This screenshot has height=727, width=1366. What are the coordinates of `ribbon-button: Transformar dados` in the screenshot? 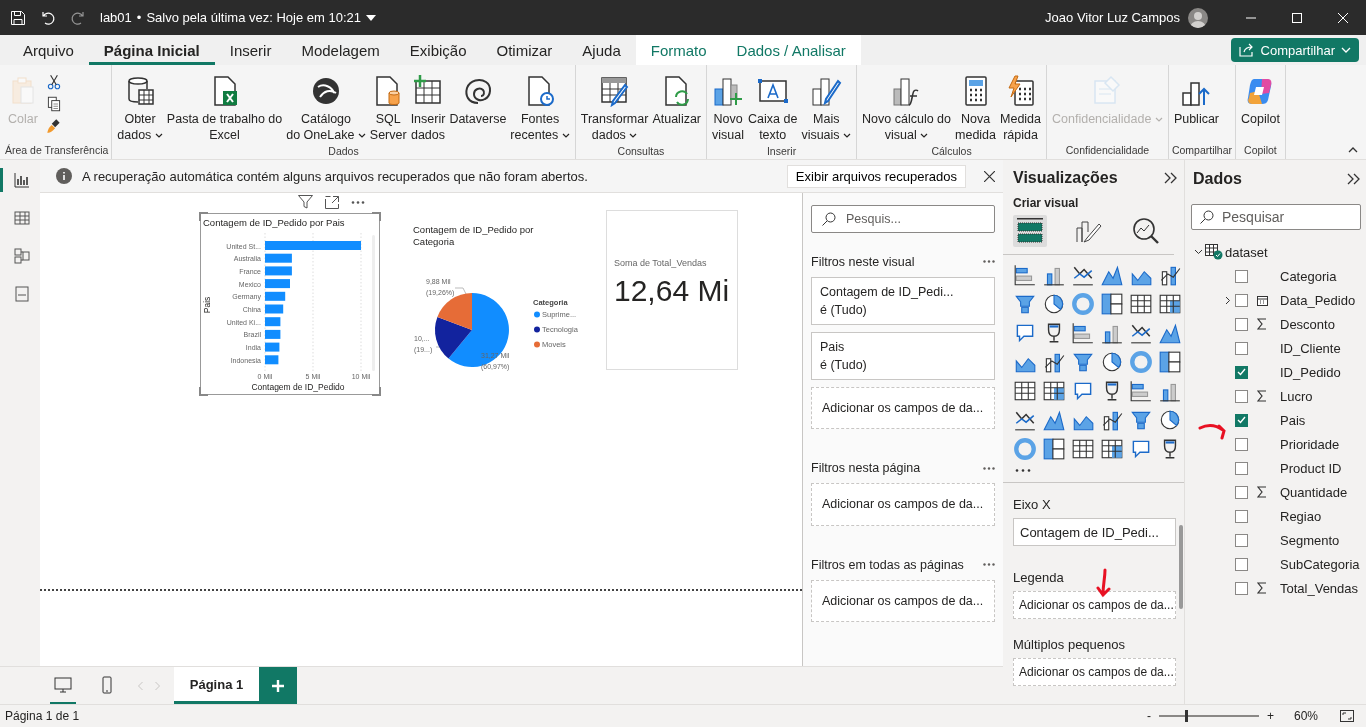 It's located at (614, 109).